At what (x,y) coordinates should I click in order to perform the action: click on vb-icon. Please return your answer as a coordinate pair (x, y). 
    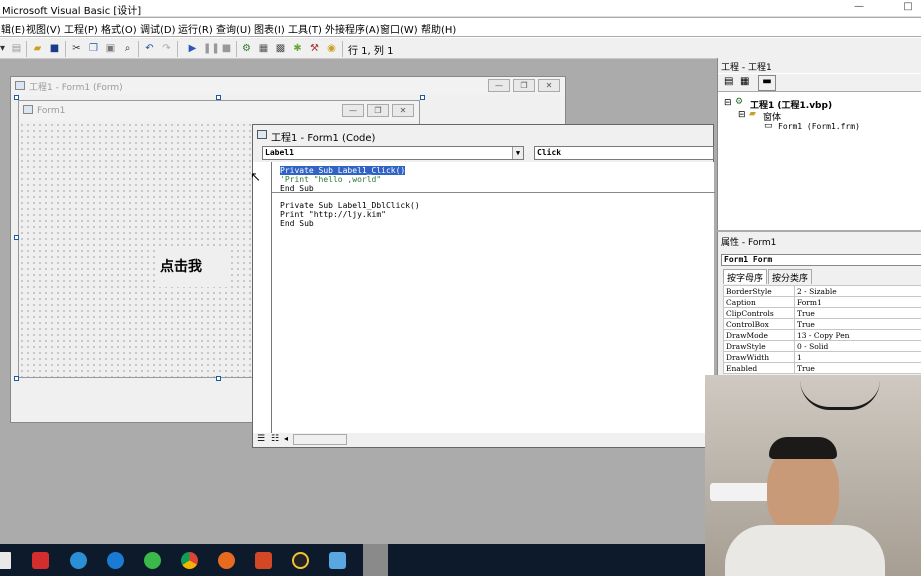
    Looking at the image, I should click on (375, 560).